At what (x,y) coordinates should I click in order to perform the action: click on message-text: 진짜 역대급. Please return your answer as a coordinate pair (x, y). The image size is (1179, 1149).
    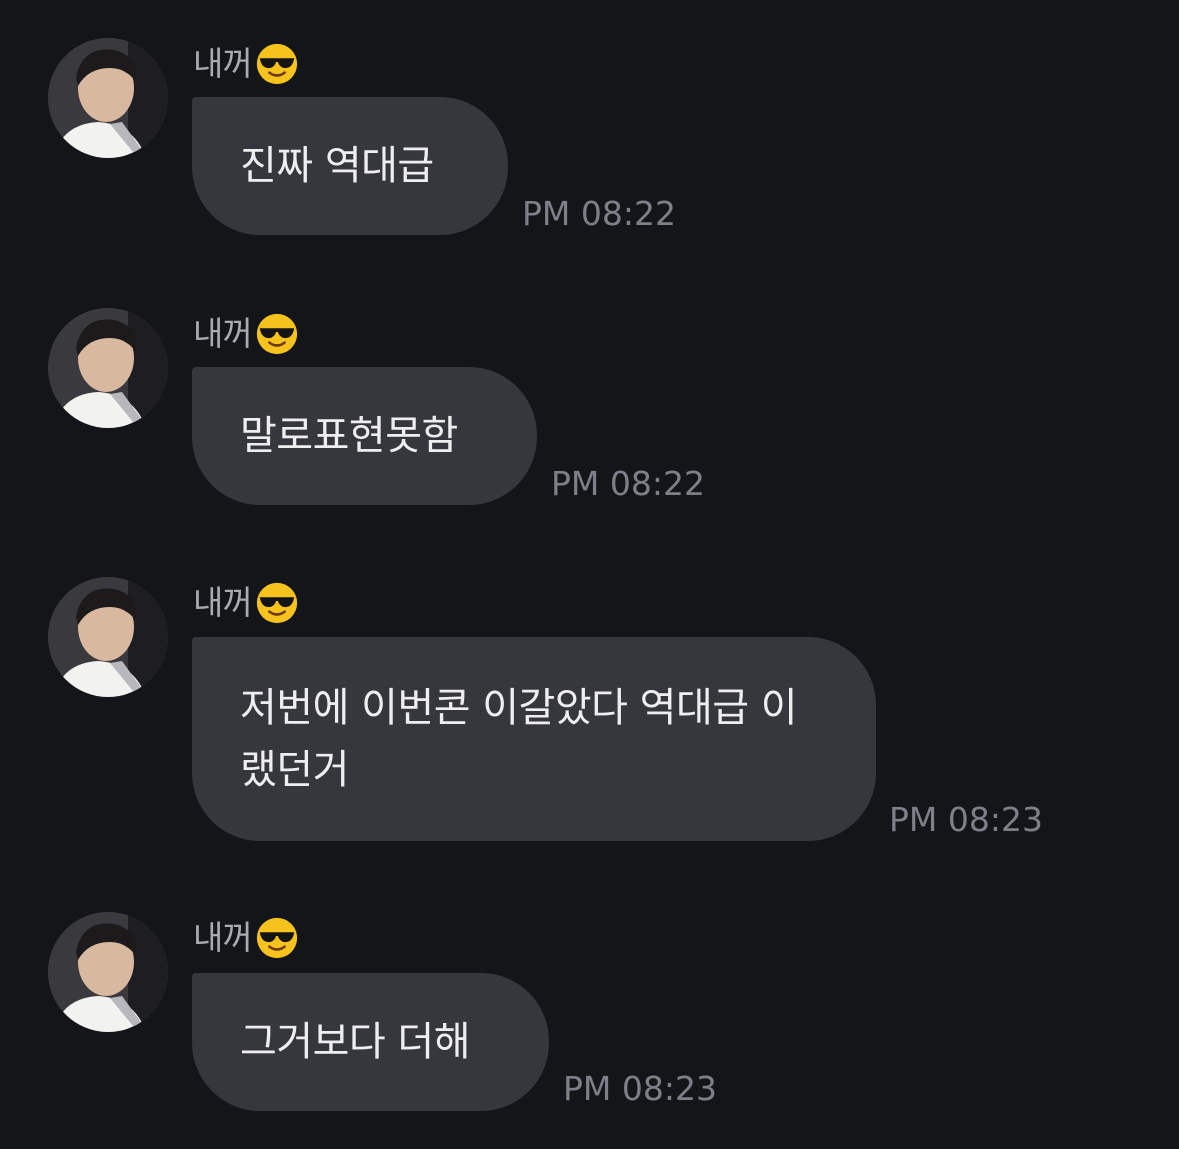
    Looking at the image, I should click on (337, 166).